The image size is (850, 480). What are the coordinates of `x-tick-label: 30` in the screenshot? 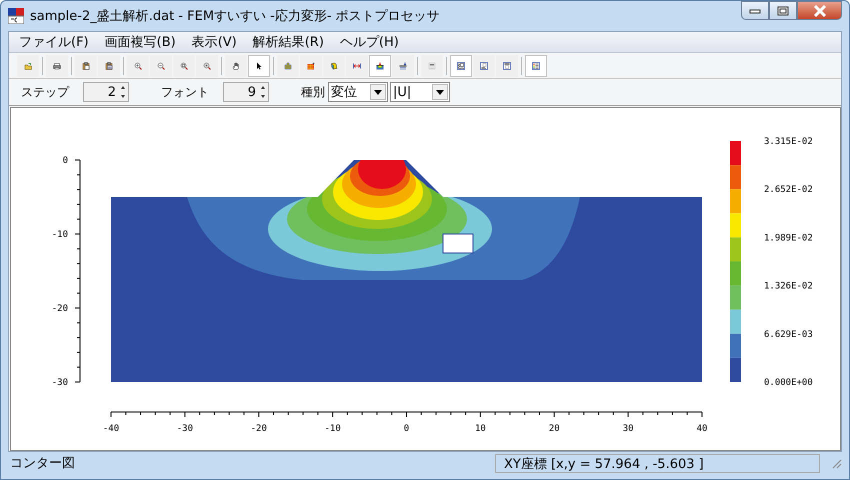 It's located at (628, 429).